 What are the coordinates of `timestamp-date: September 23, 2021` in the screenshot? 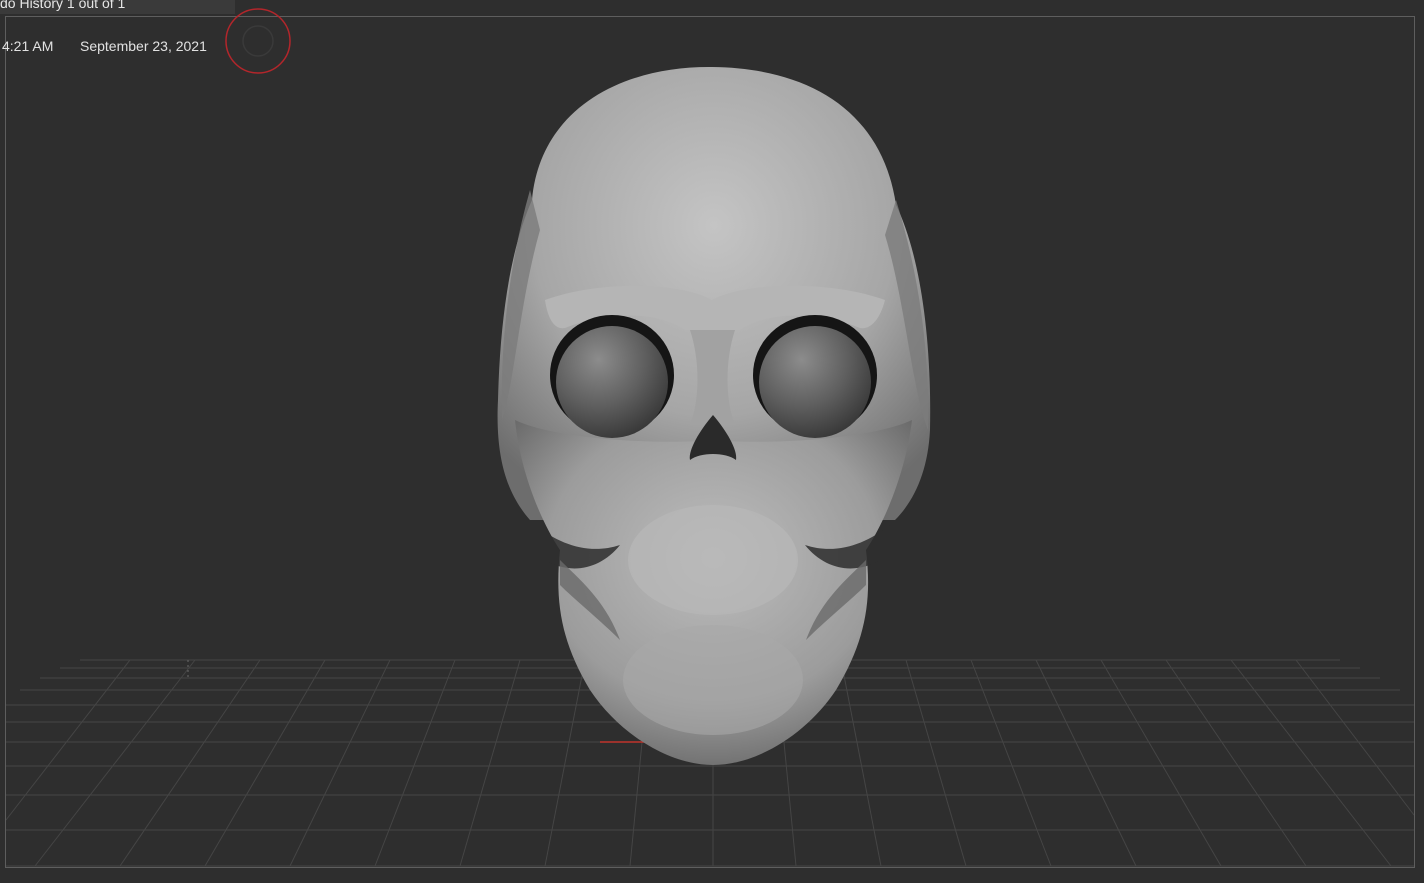 It's located at (143, 46).